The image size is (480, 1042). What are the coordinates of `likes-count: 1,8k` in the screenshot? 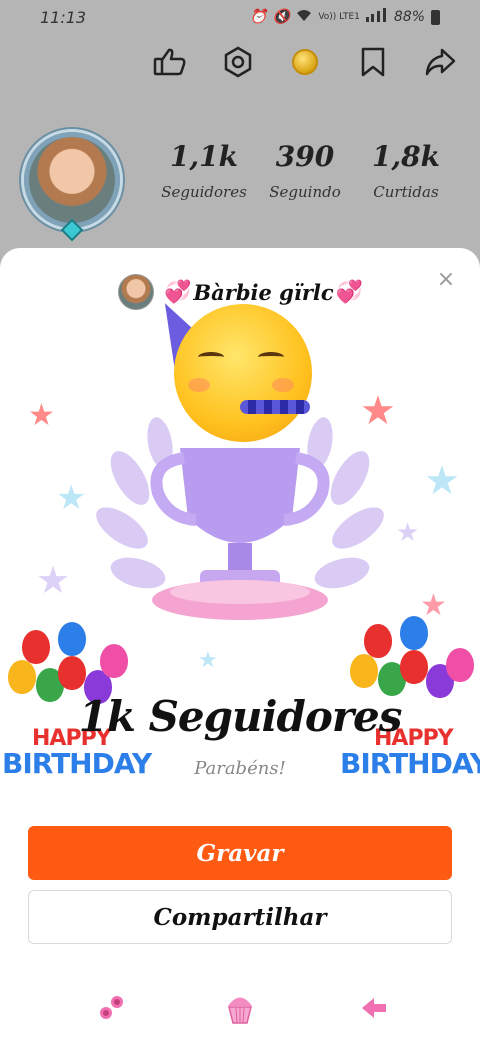 It's located at (406, 156).